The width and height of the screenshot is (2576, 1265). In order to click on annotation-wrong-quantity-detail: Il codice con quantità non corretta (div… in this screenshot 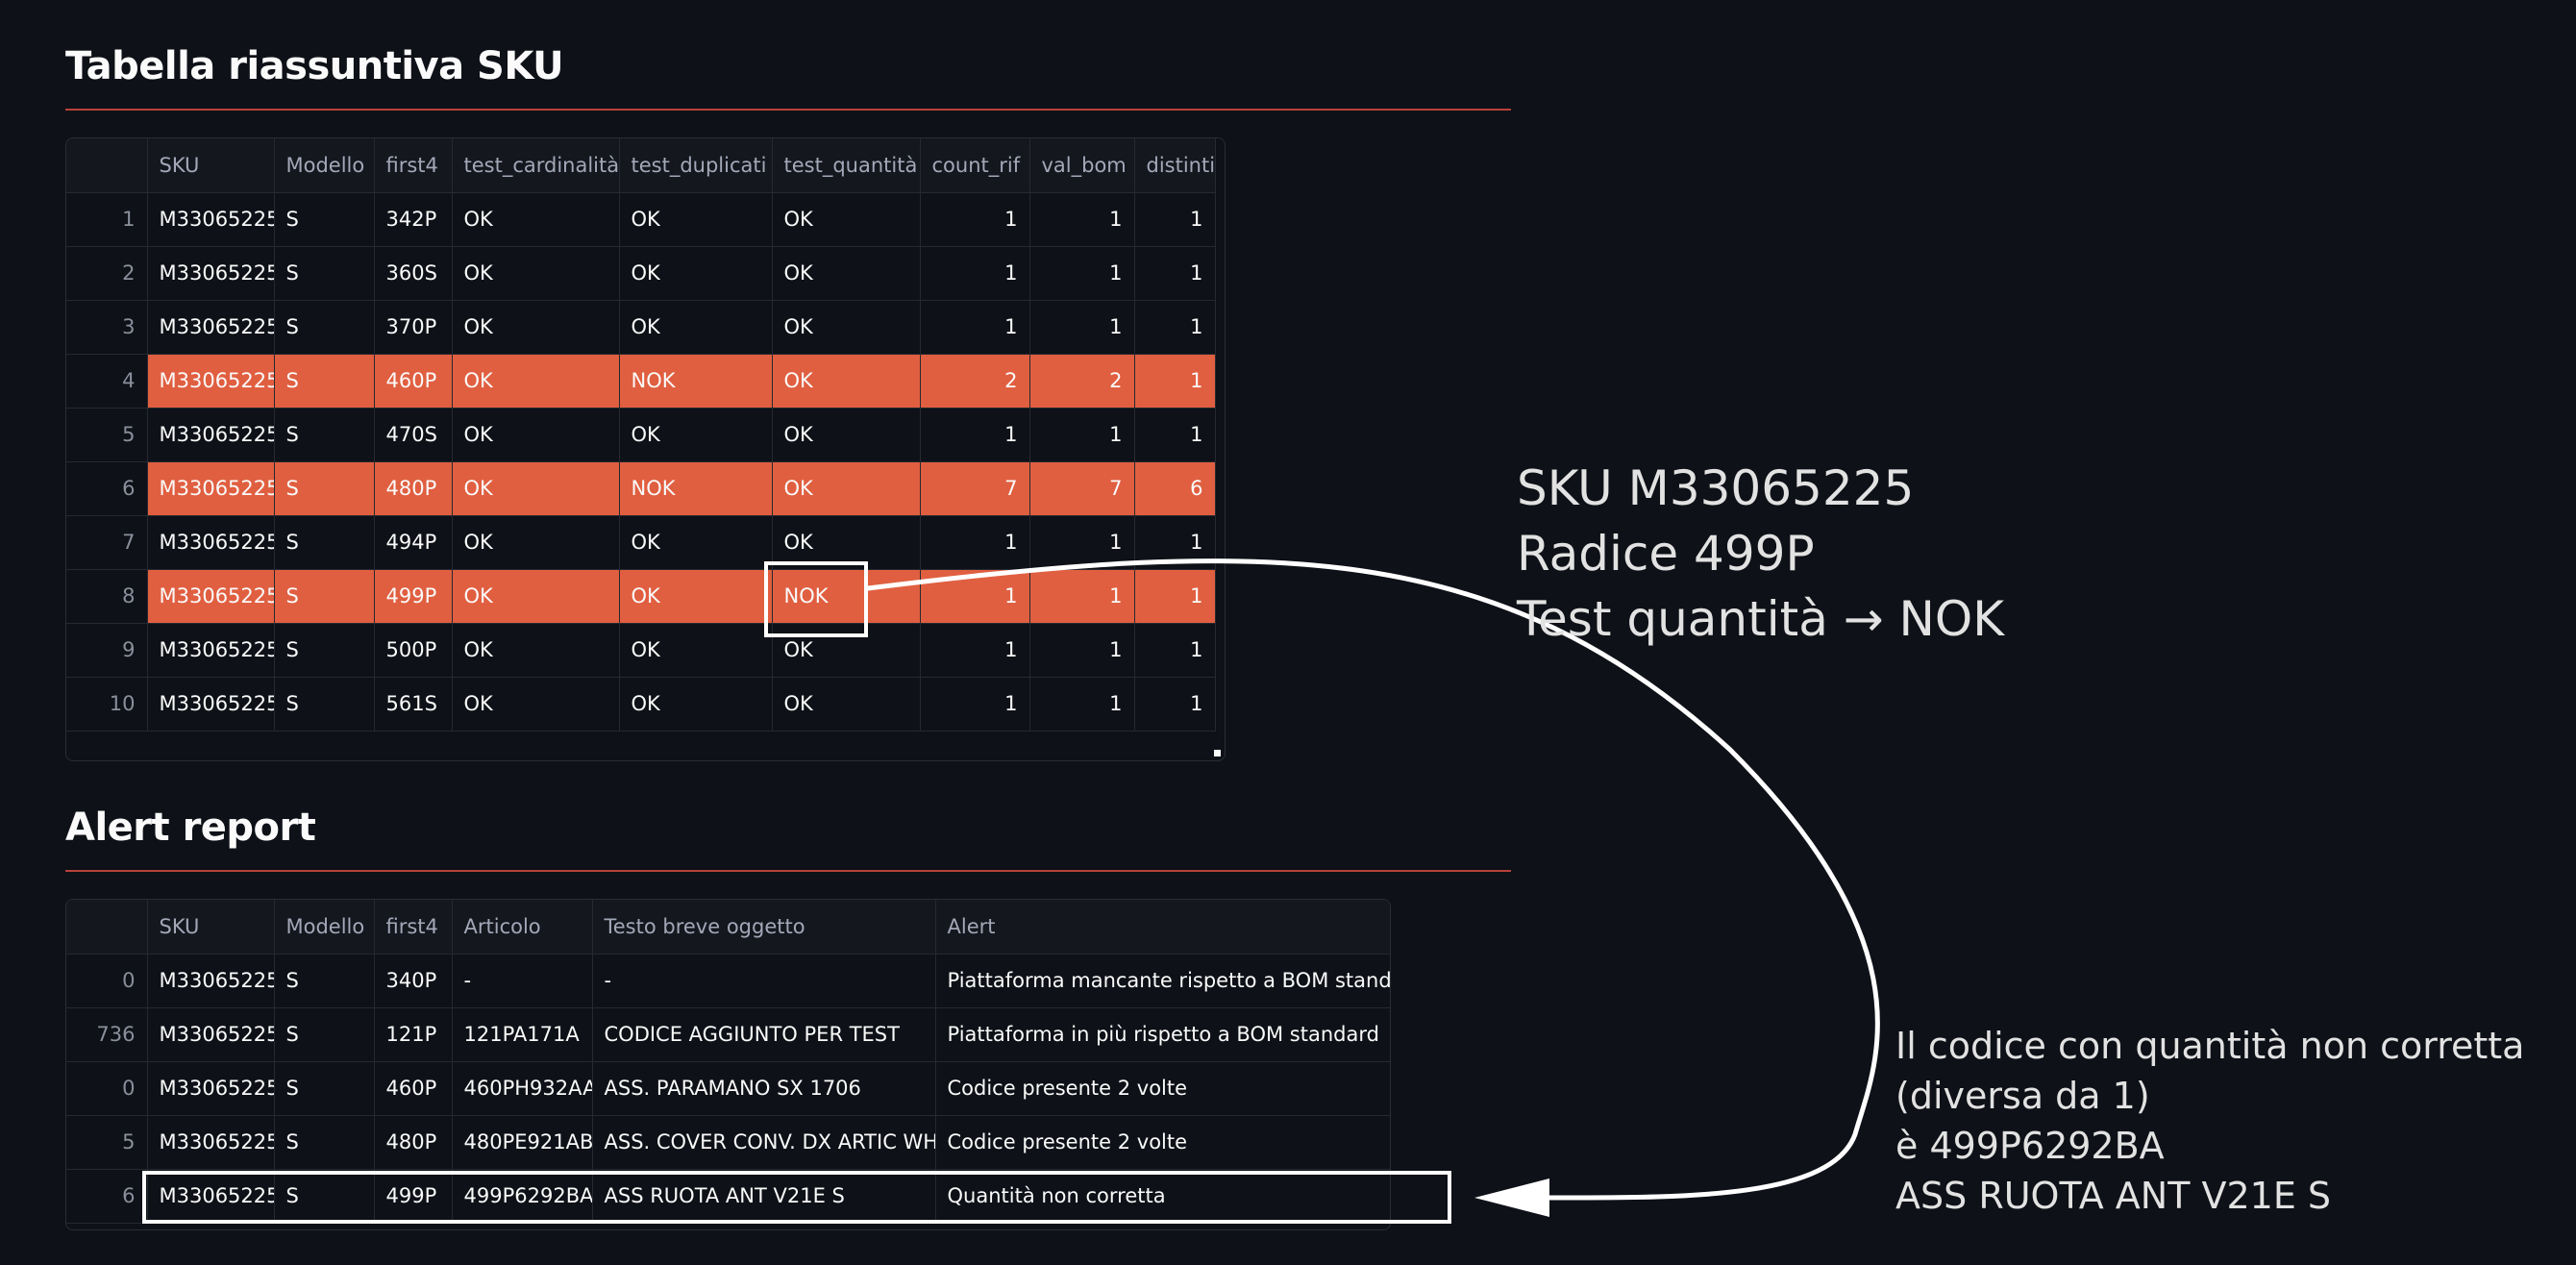, I will do `click(2210, 1121)`.